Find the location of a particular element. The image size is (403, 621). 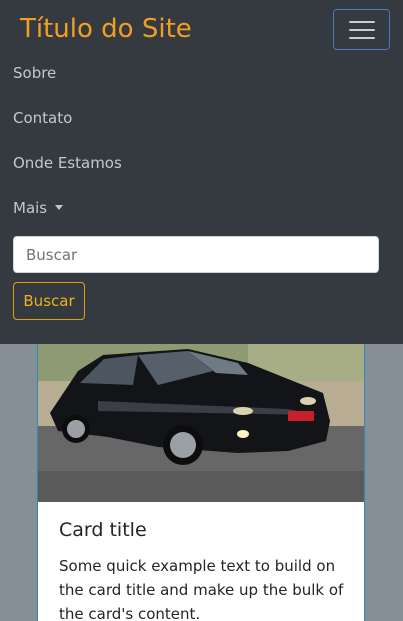

nav-link-sobre: Sobre is located at coordinates (34, 73).